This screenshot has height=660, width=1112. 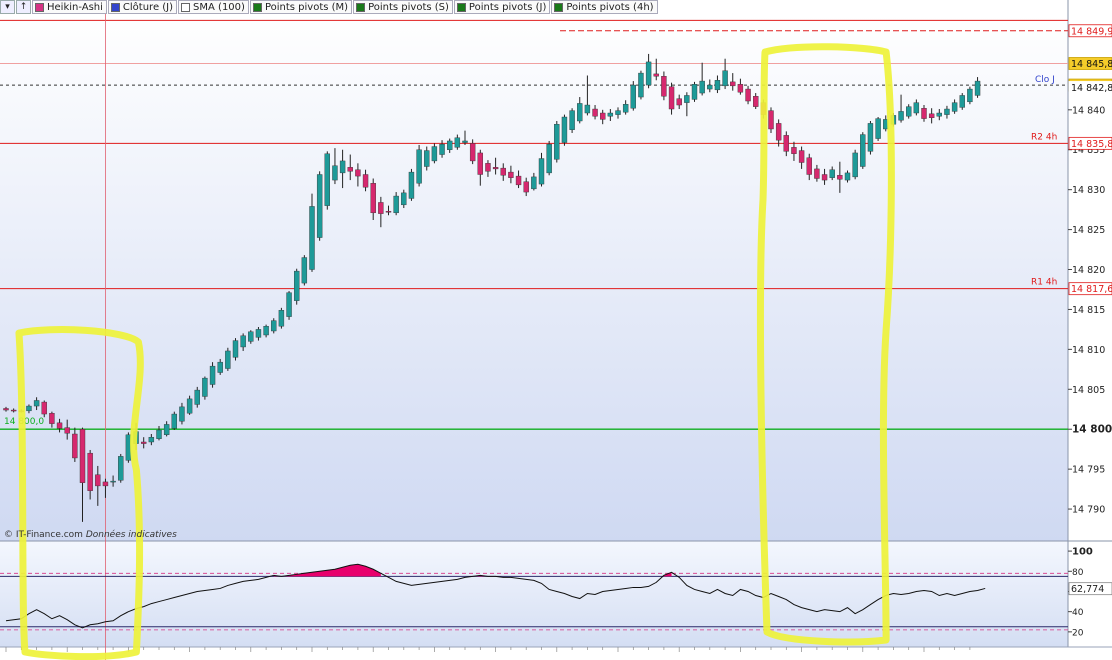 I want to click on legend-item-pivots-j: Points pivots (J), so click(x=502, y=7).